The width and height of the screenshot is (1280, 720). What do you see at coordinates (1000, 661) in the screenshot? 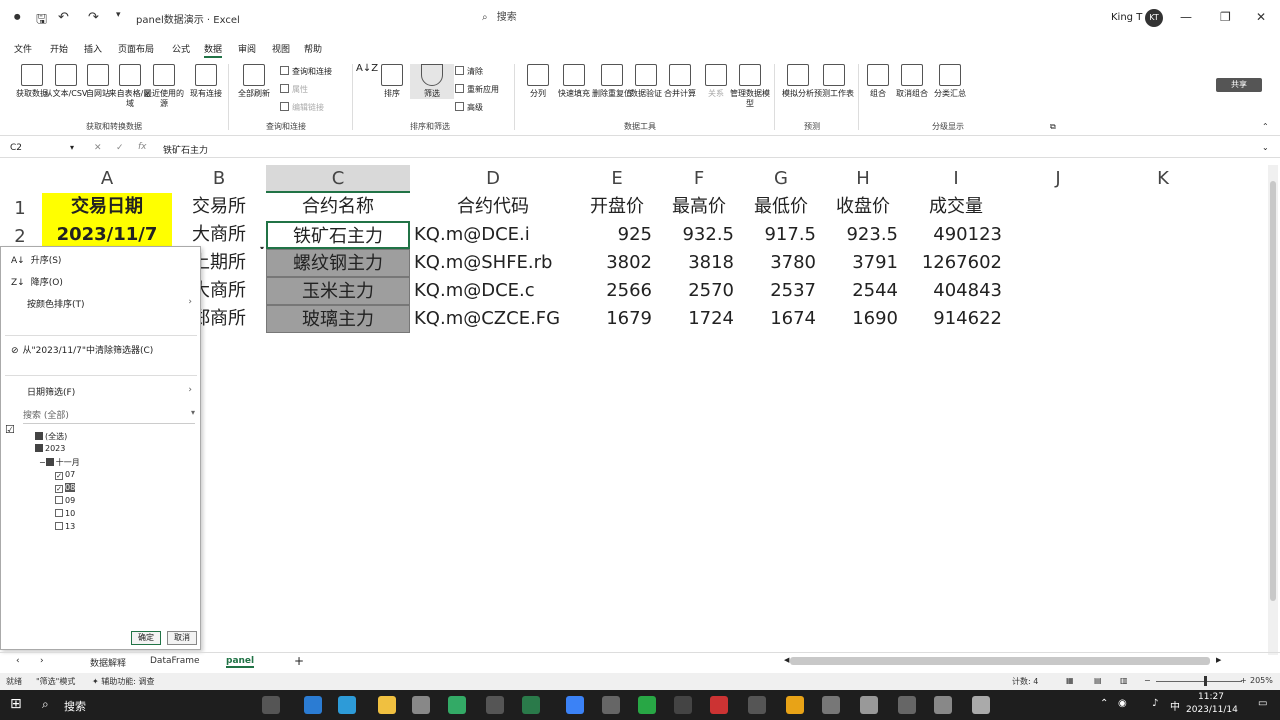
I see `horizontal-scroll-thumb` at bounding box center [1000, 661].